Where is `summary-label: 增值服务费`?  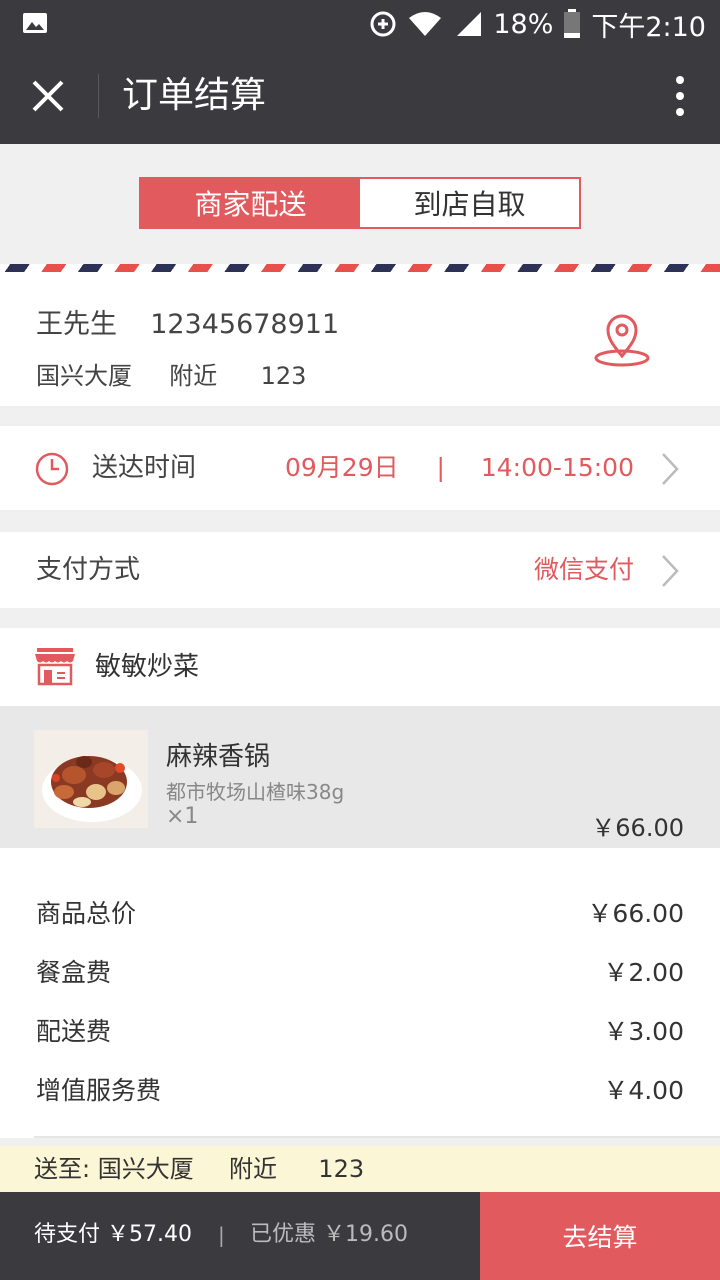 summary-label: 增值服务费 is located at coordinates (99, 1090).